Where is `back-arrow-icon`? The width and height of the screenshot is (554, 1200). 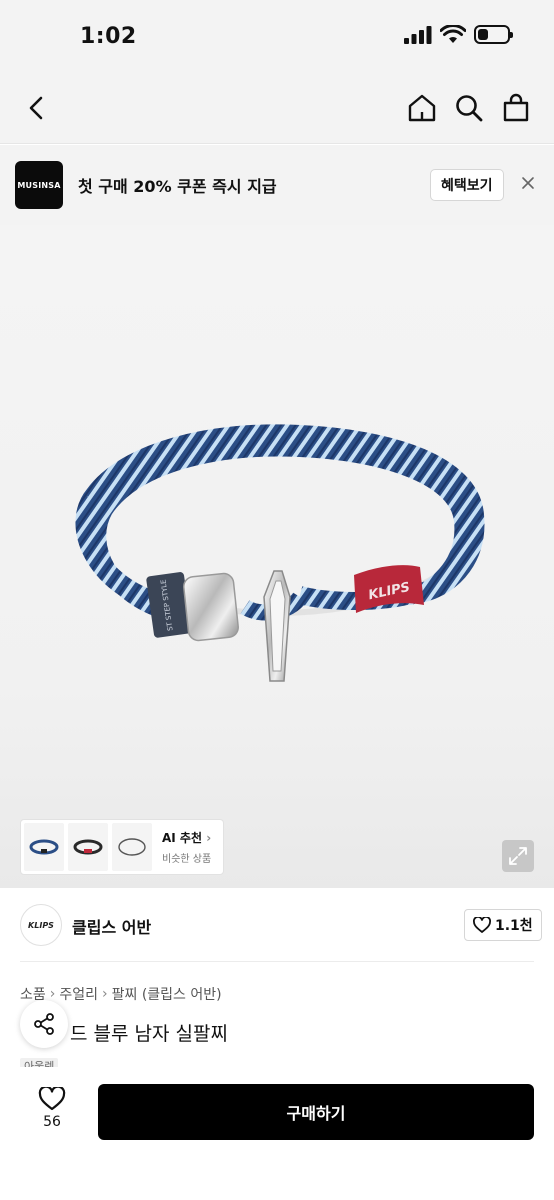 back-arrow-icon is located at coordinates (36, 108).